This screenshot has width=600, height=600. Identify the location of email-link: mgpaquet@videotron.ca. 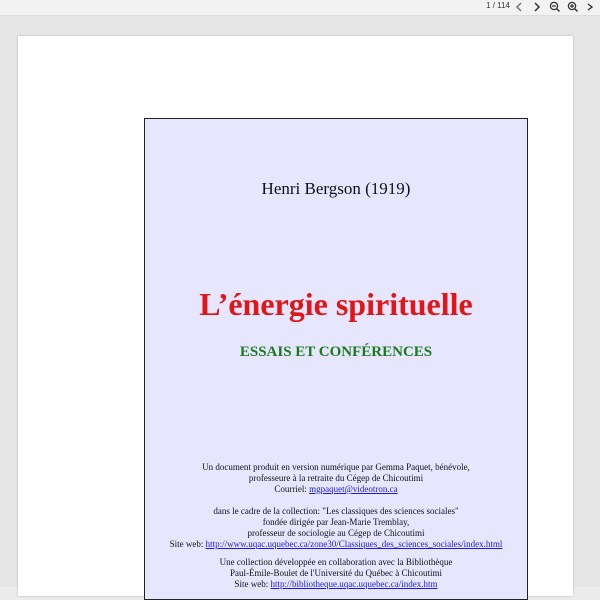
(353, 489).